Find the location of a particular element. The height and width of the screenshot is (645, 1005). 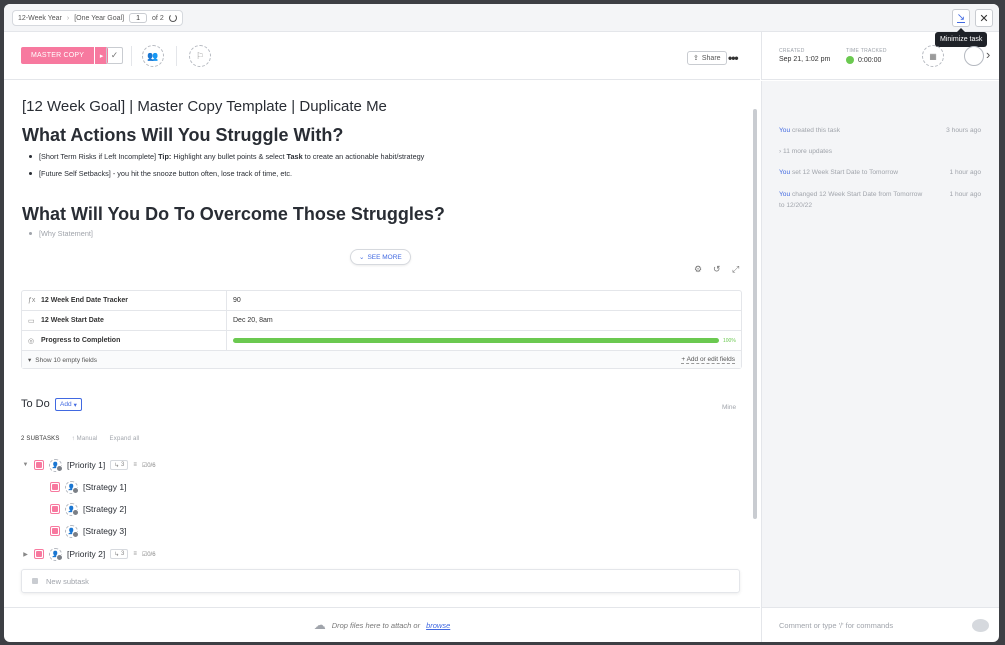

field-value: Dec 20, 8am is located at coordinates (484, 320).